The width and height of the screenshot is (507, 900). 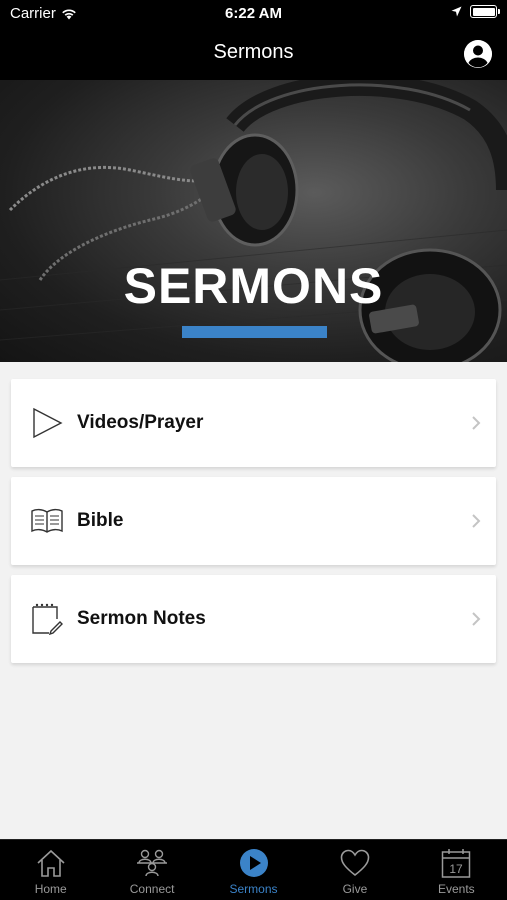 I want to click on person-circle-icon, so click(x=478, y=54).